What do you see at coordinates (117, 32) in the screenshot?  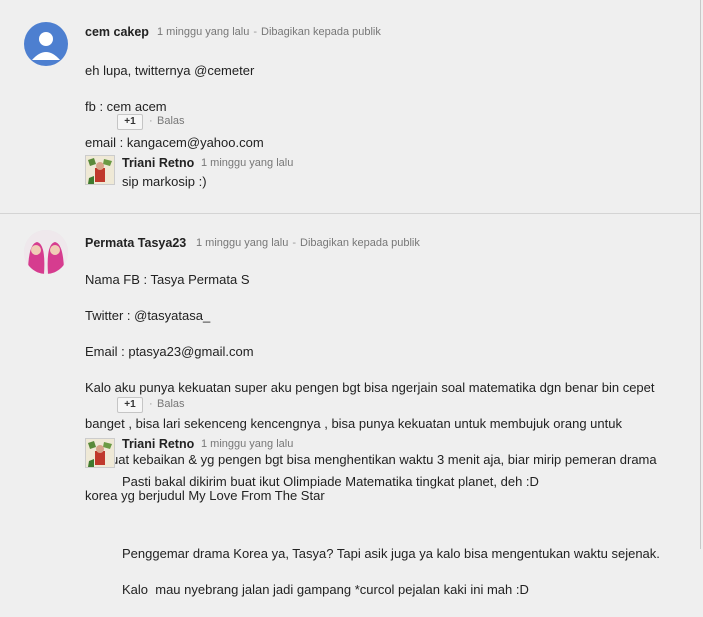 I see `comment-author: cem cakep` at bounding box center [117, 32].